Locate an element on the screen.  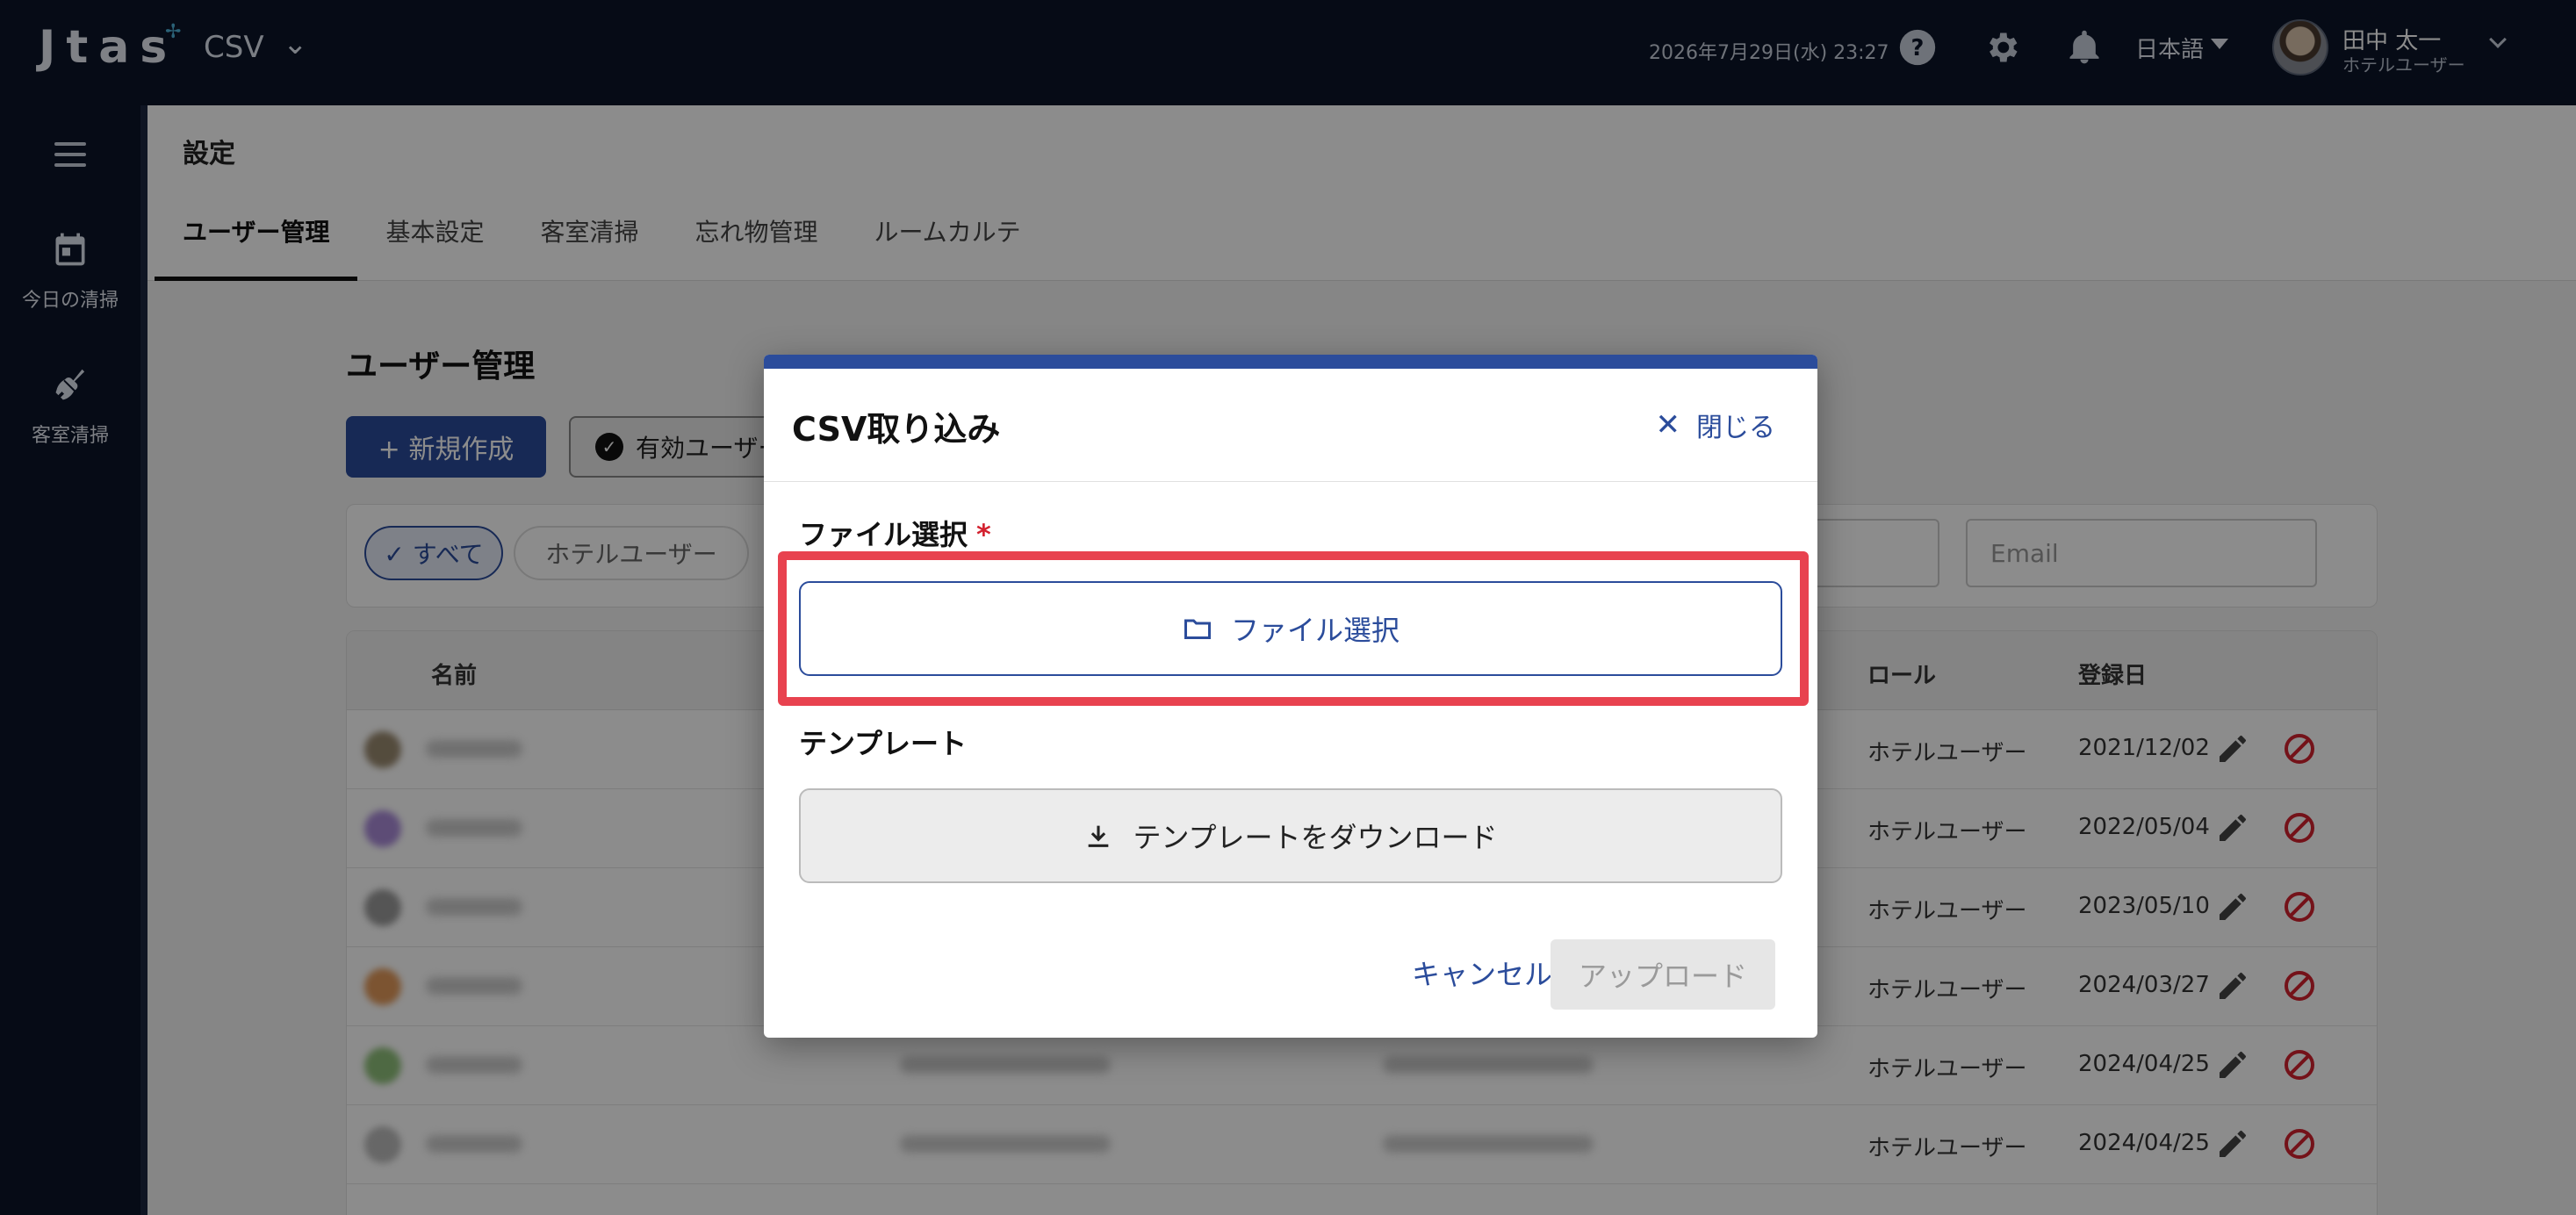
upload-button: アップロード is located at coordinates (1663, 974).